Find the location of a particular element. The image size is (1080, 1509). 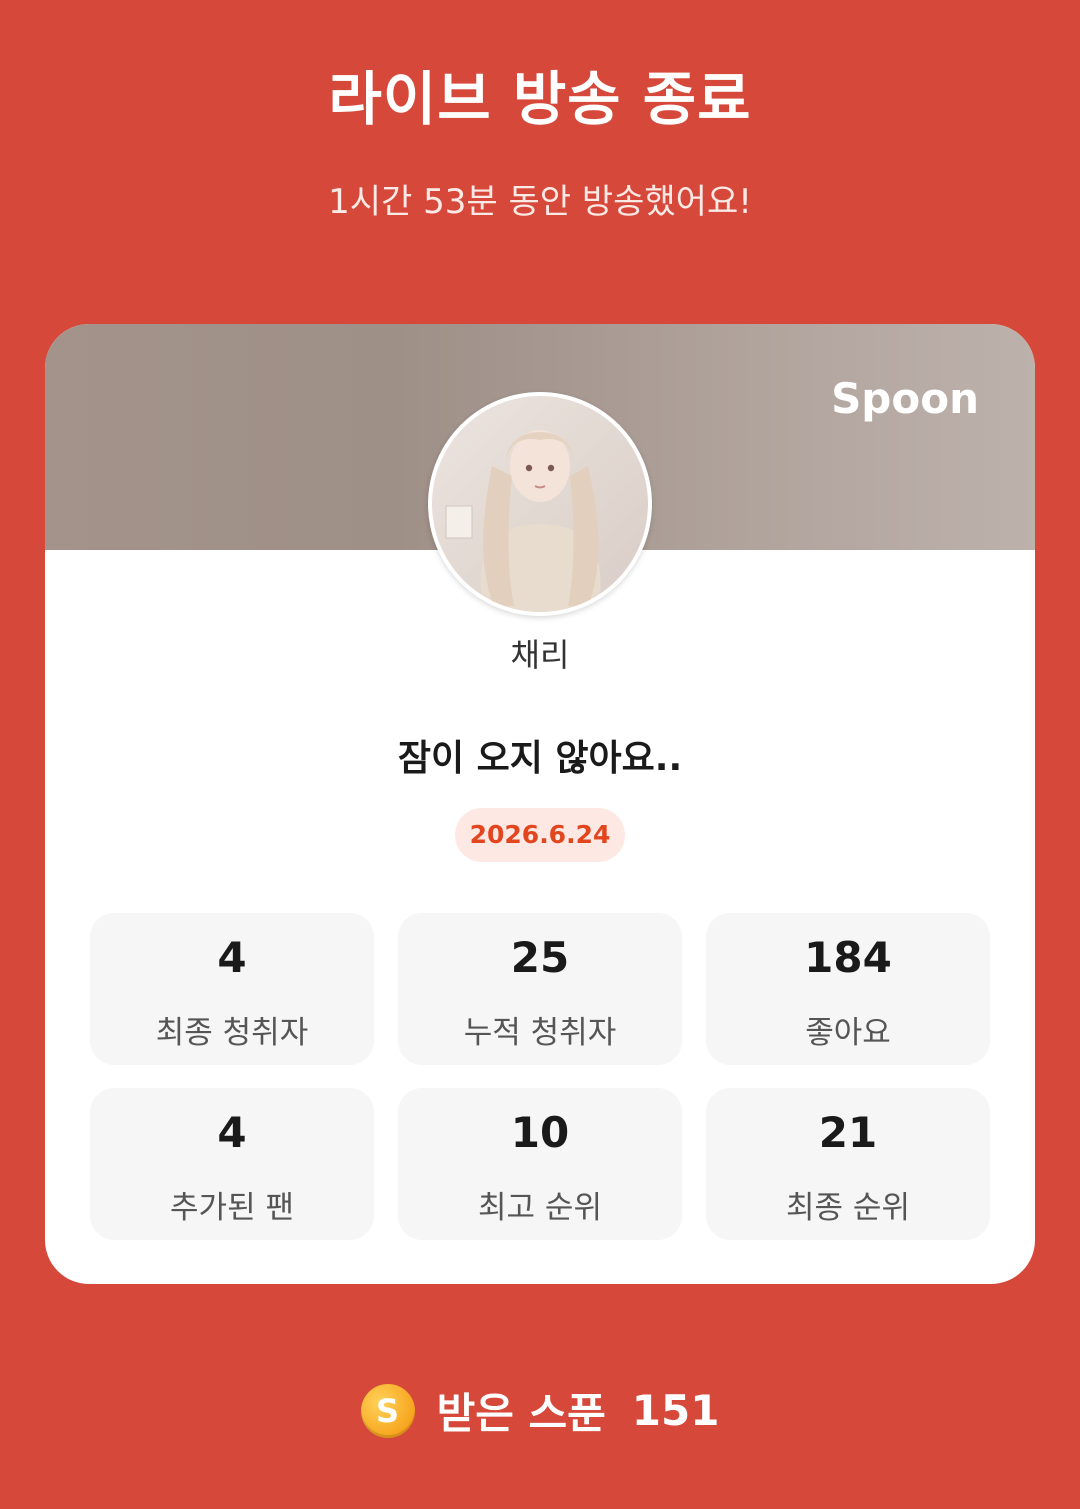

stat-label: 좋아요 is located at coordinates (848, 1033).